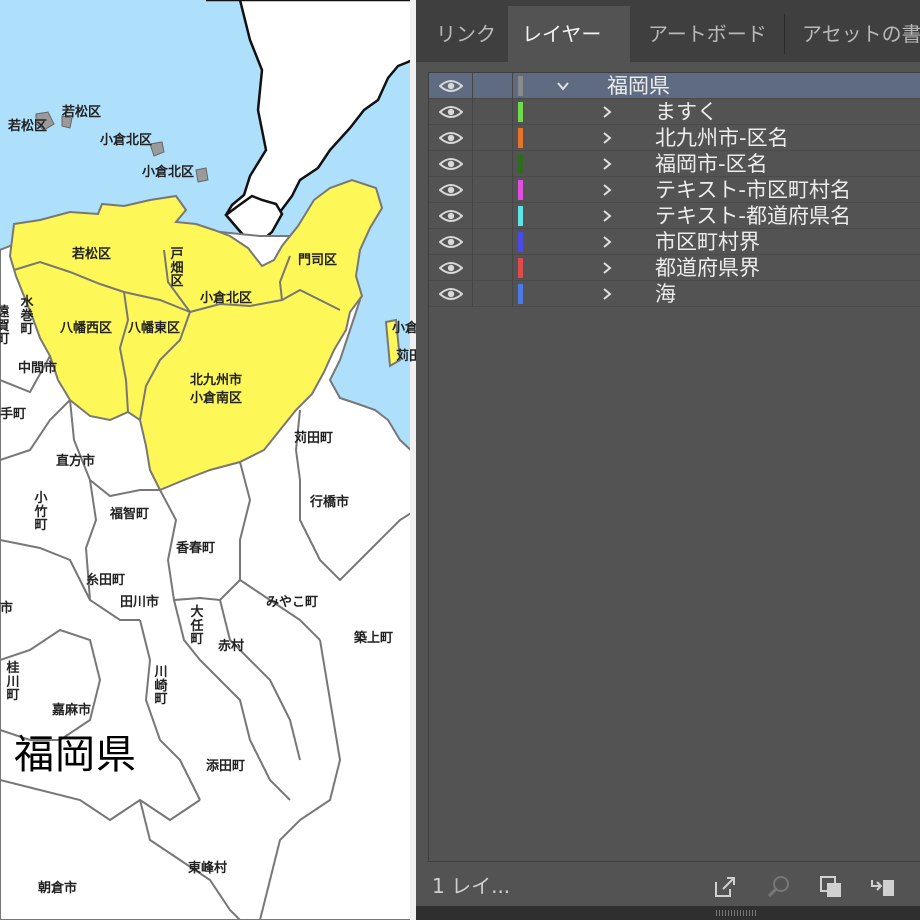 The image size is (920, 920). I want to click on layer-name: 北九州市-区名, so click(722, 138).